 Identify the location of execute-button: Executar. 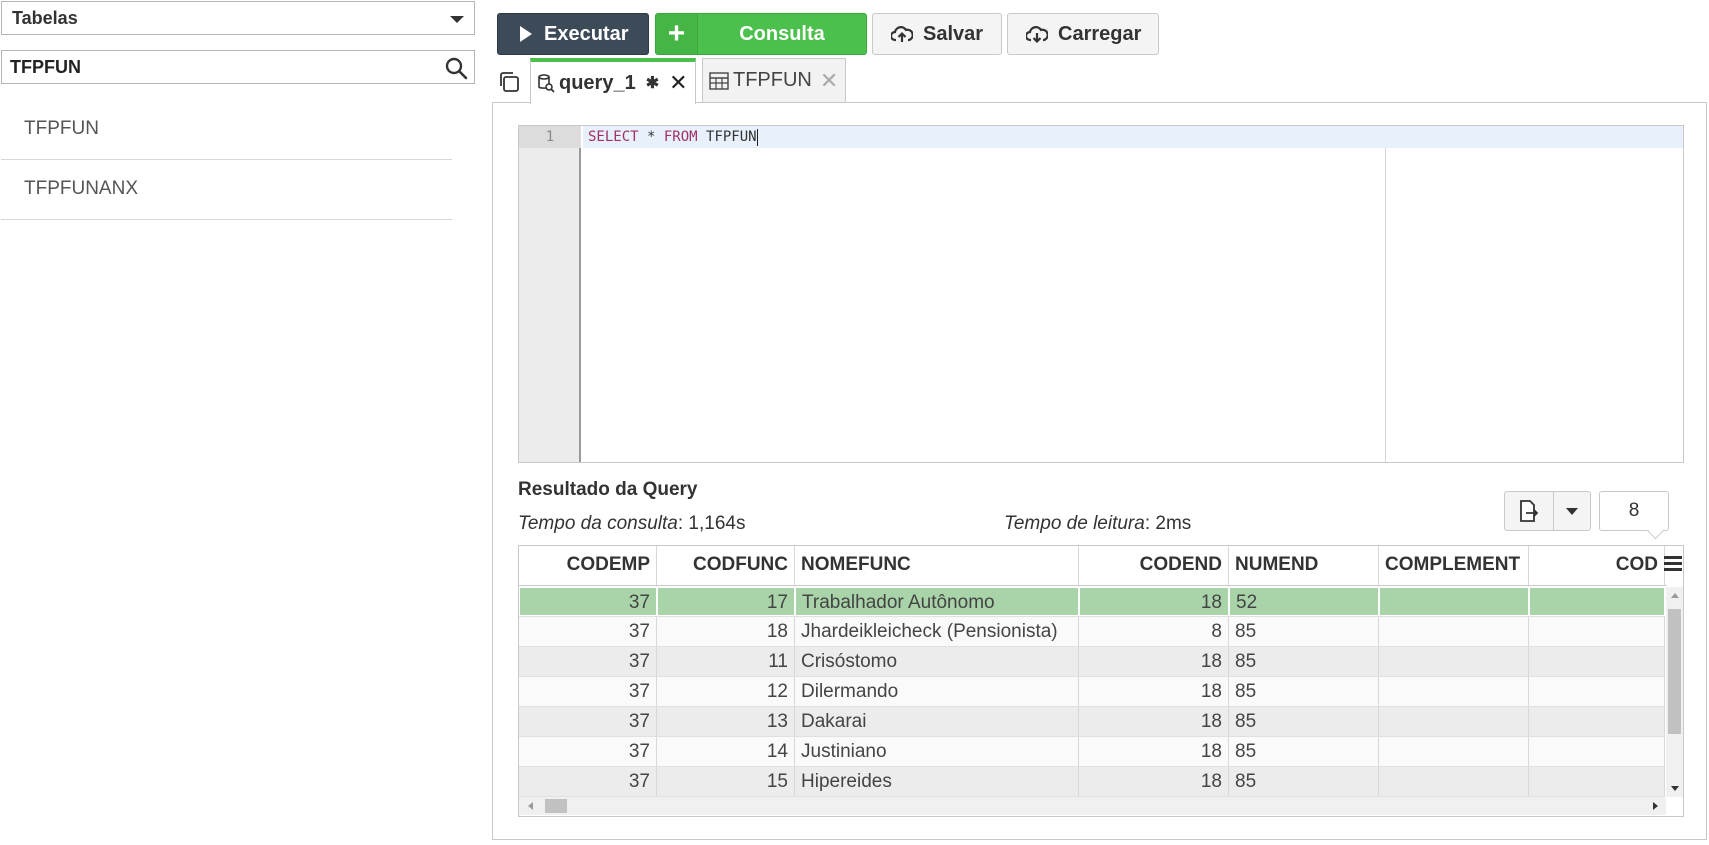
(573, 34).